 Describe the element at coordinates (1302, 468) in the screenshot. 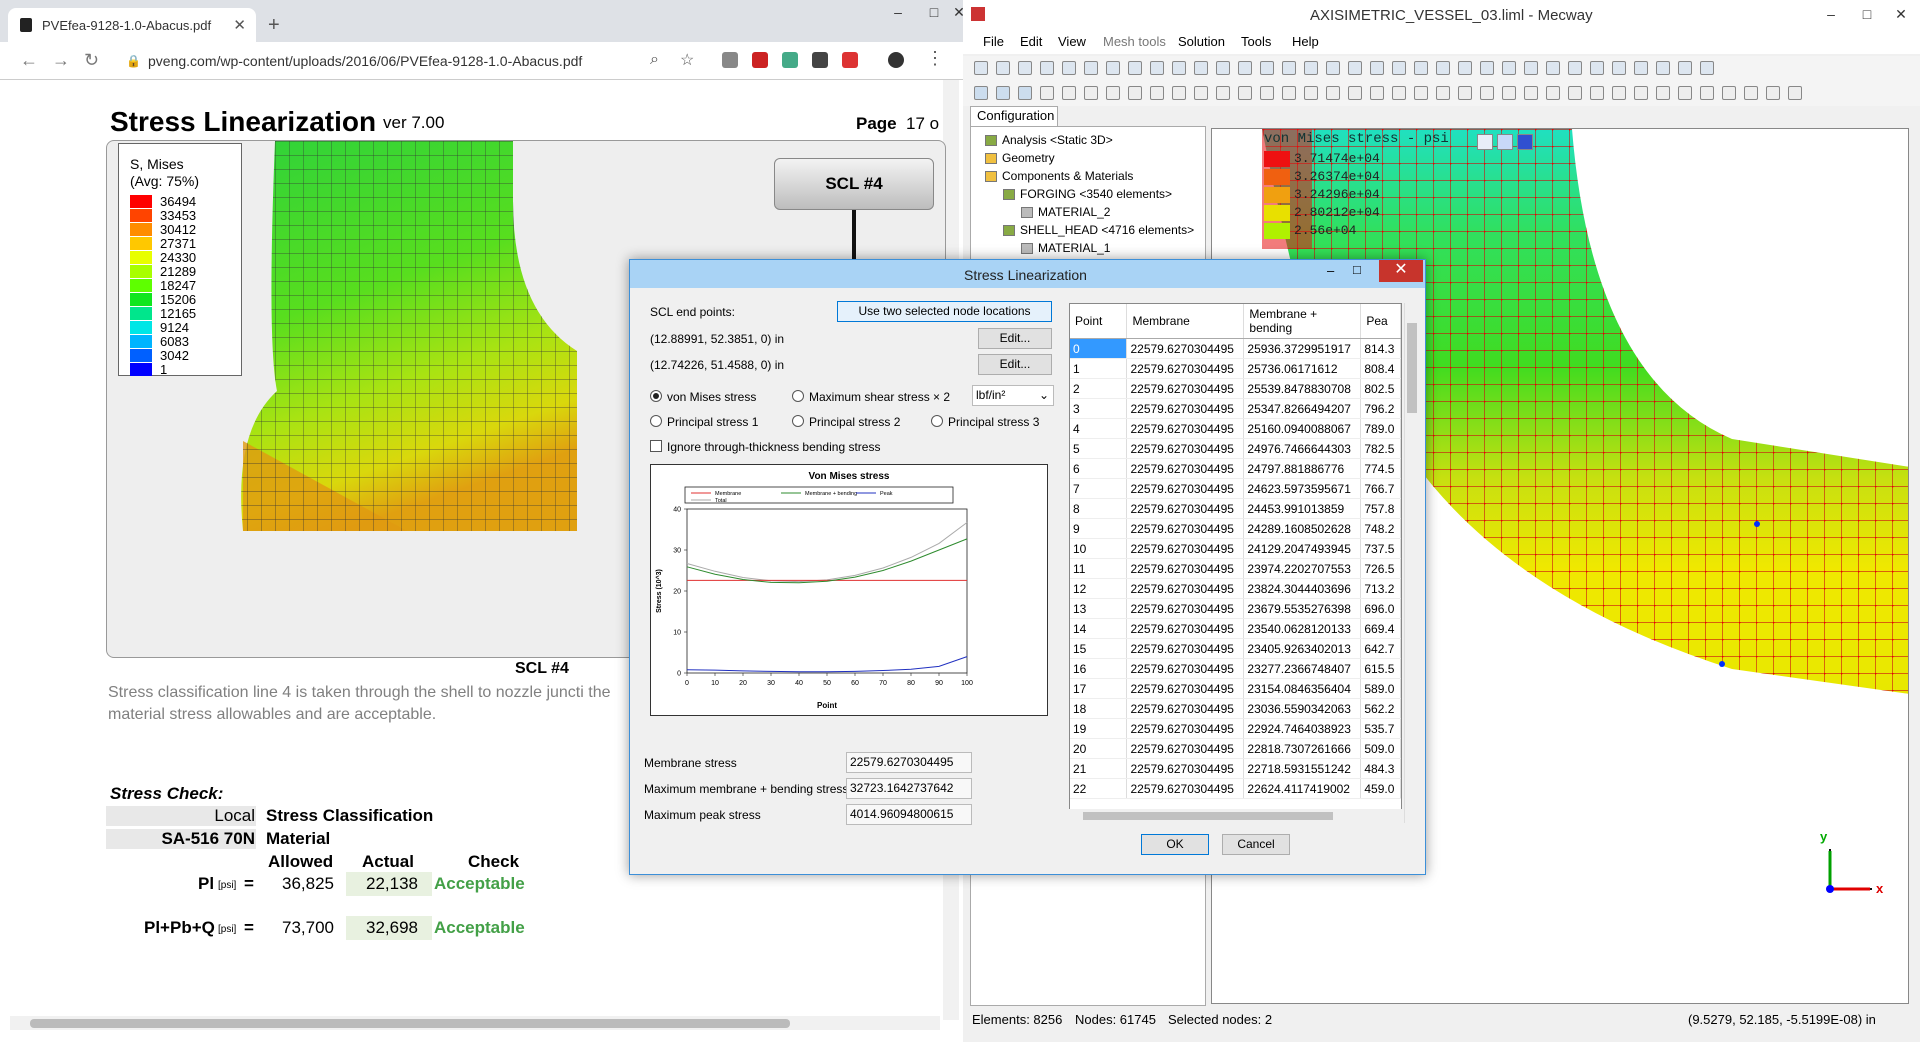

I see `grid-cell: 24797.881886776` at that location.